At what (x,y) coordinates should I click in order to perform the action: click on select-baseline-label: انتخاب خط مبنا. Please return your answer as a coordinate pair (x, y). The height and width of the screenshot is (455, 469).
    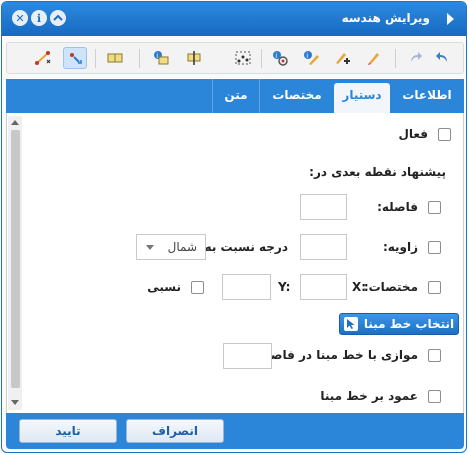
    Looking at the image, I should click on (409, 324).